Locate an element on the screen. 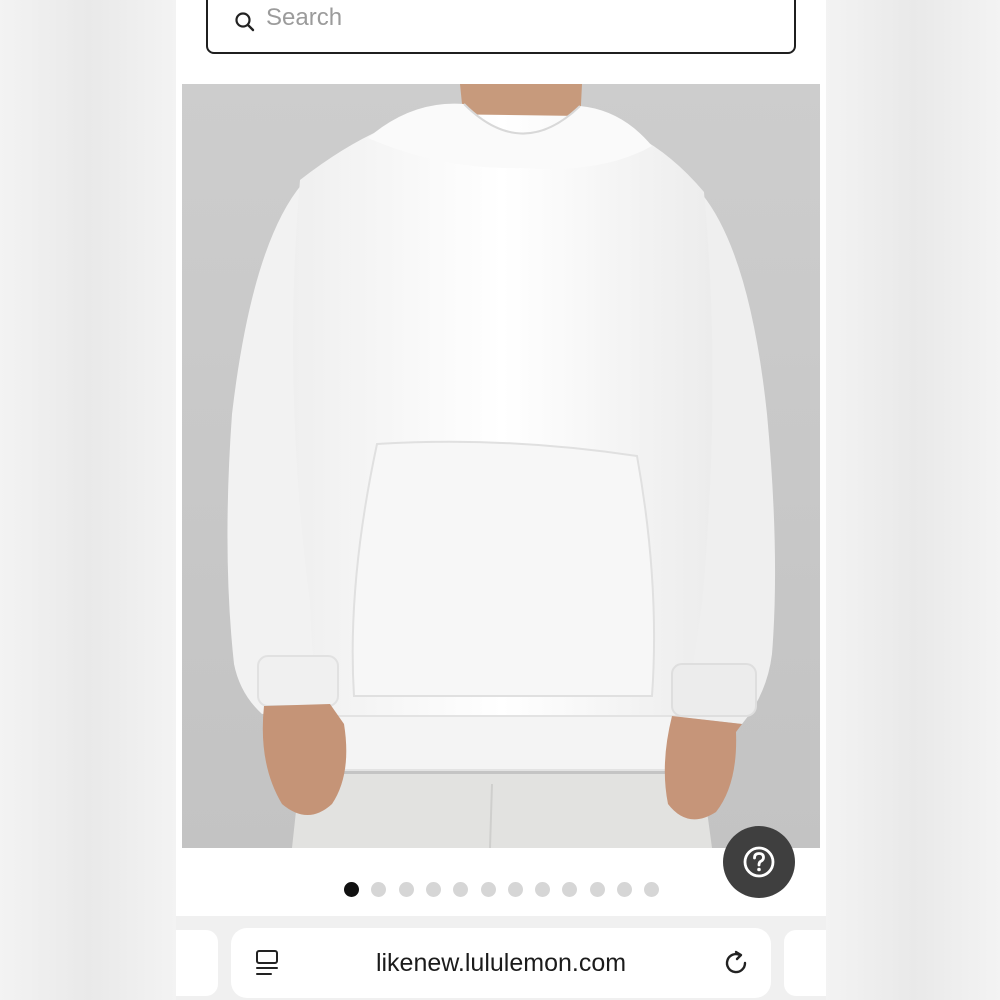 Image resolution: width=1000 pixels, height=1000 pixels. address-bar: likenew.lululemon.com is located at coordinates (501, 963).